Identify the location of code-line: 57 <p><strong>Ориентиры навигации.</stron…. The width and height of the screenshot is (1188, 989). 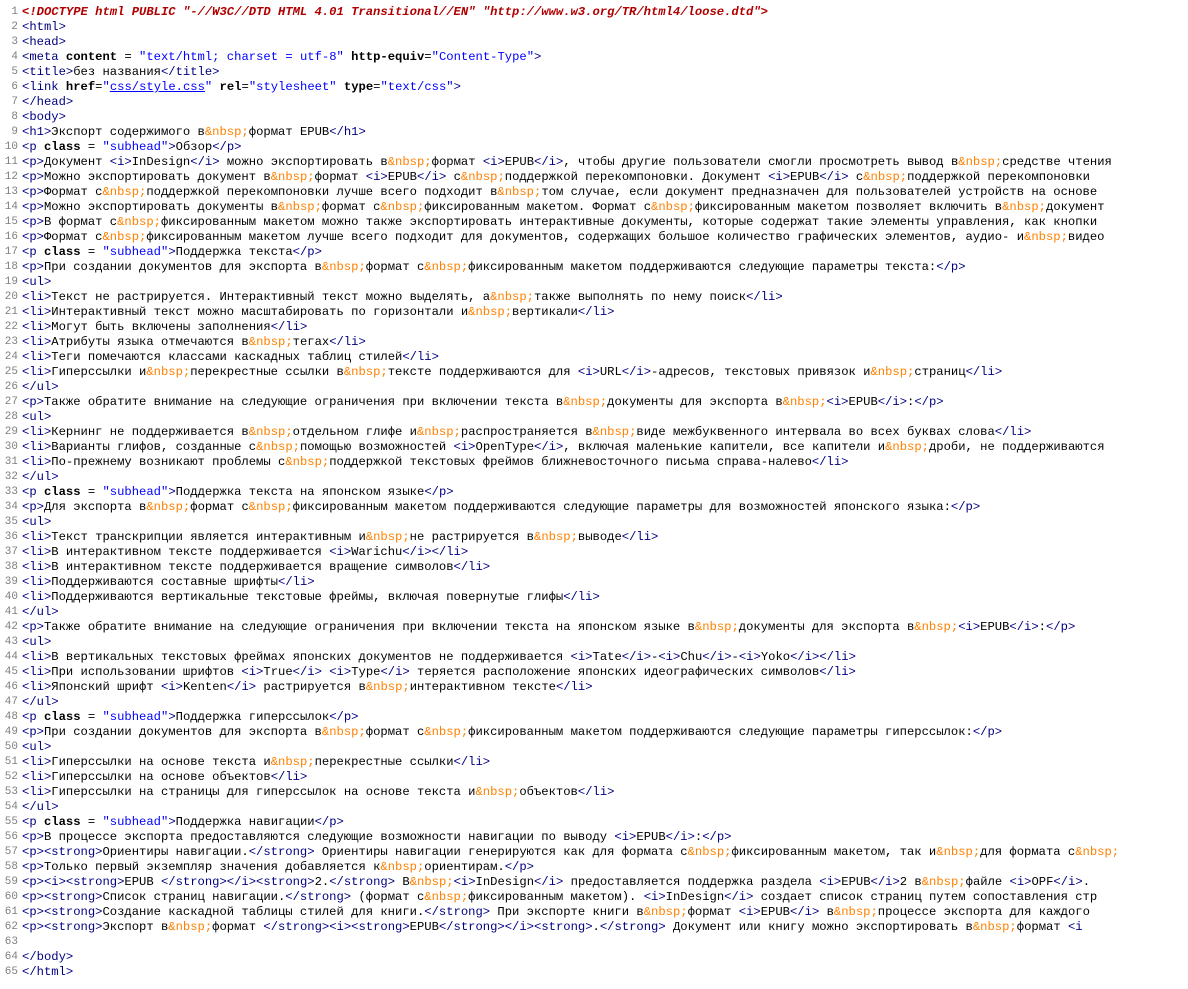
(594, 852).